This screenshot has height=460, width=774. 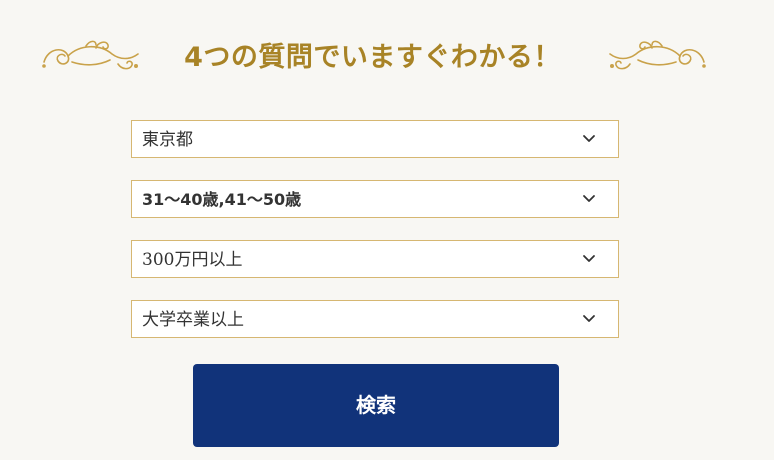 What do you see at coordinates (193, 320) in the screenshot?
I see `education-select-value: 大学卒業以上` at bounding box center [193, 320].